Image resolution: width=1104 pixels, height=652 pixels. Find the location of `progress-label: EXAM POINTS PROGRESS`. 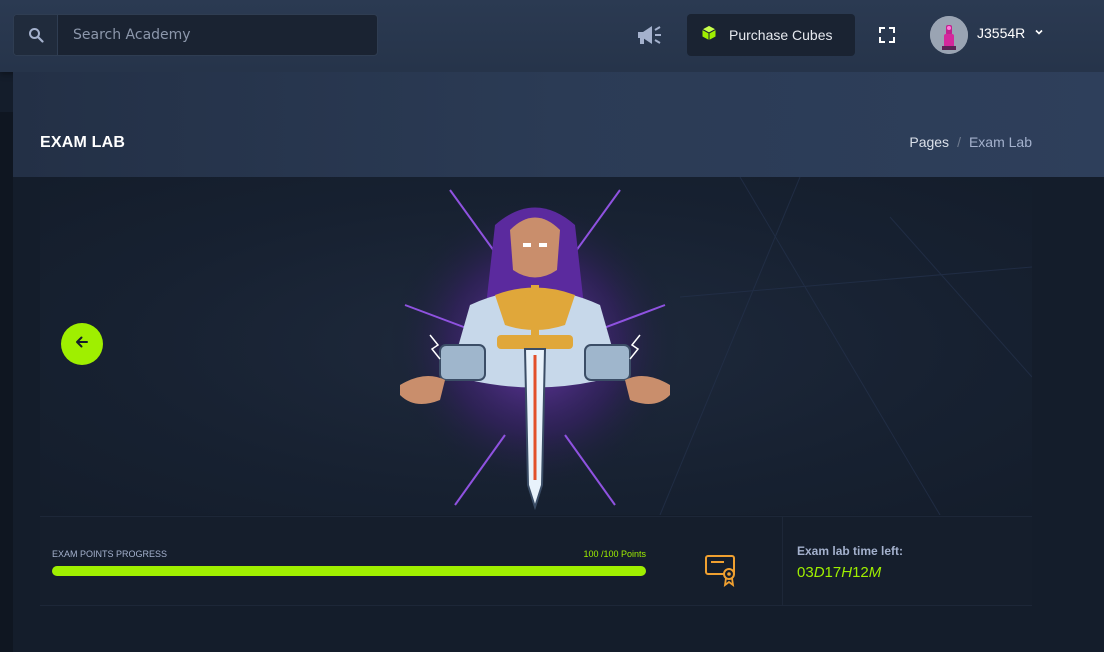

progress-label: EXAM POINTS PROGRESS is located at coordinates (110, 554).